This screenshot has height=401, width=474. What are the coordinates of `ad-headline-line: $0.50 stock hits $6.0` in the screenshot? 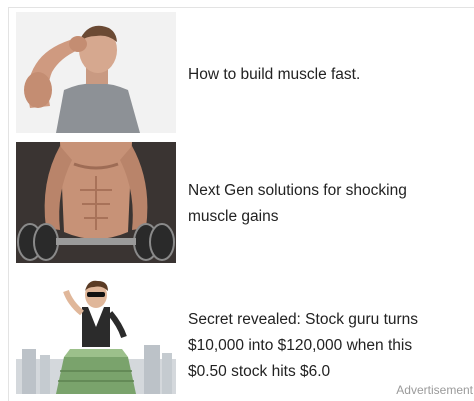 It's located at (331, 372).